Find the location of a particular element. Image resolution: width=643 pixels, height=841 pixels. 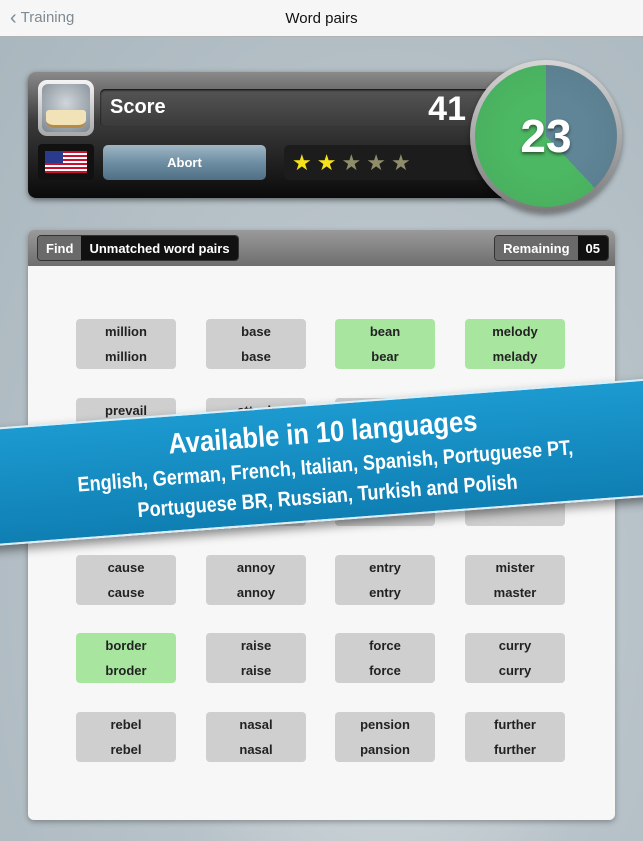

word-bottom: further is located at coordinates (515, 749).